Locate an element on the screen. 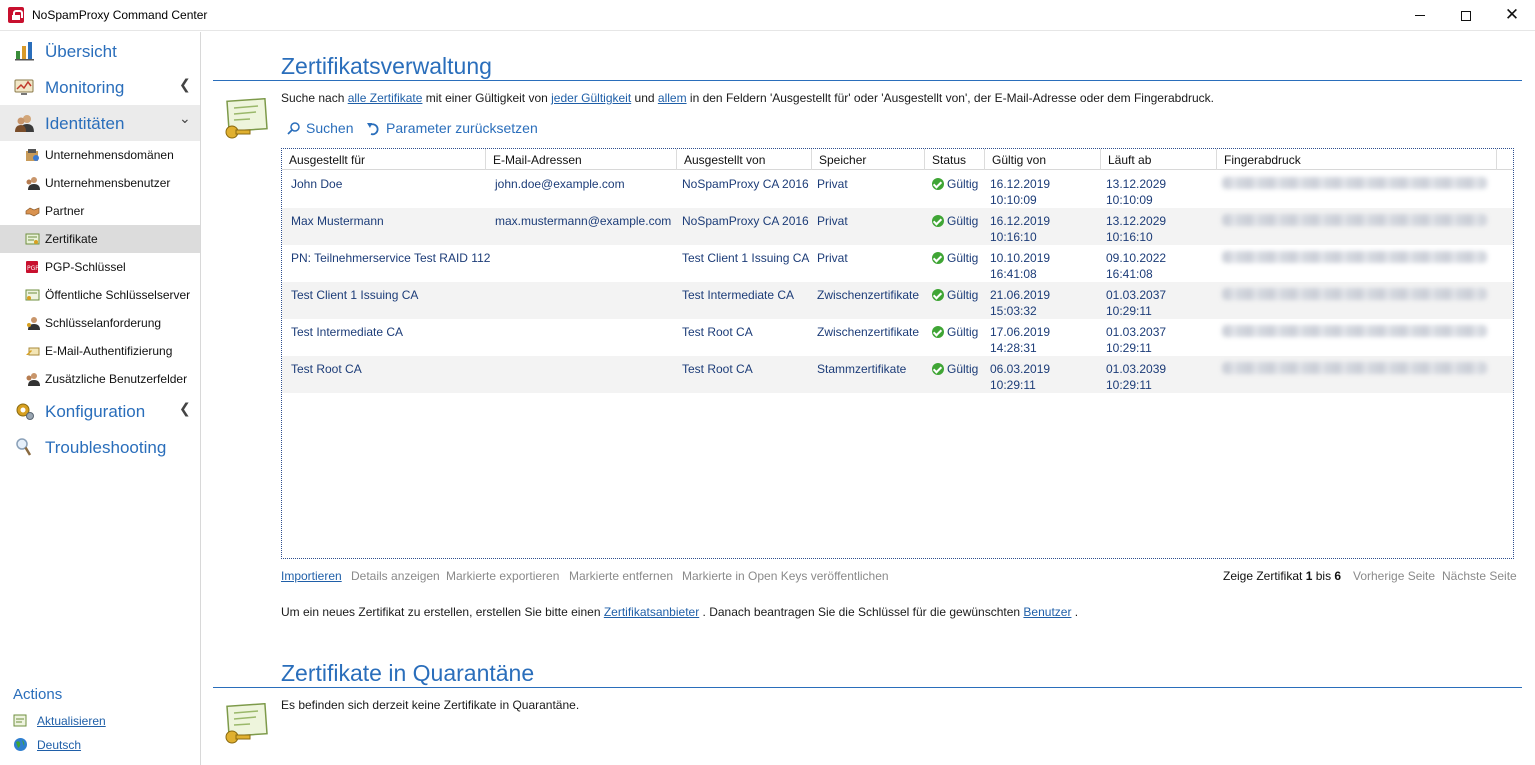 The height and width of the screenshot is (765, 1535). users-link: Benutzer is located at coordinates (1047, 612).